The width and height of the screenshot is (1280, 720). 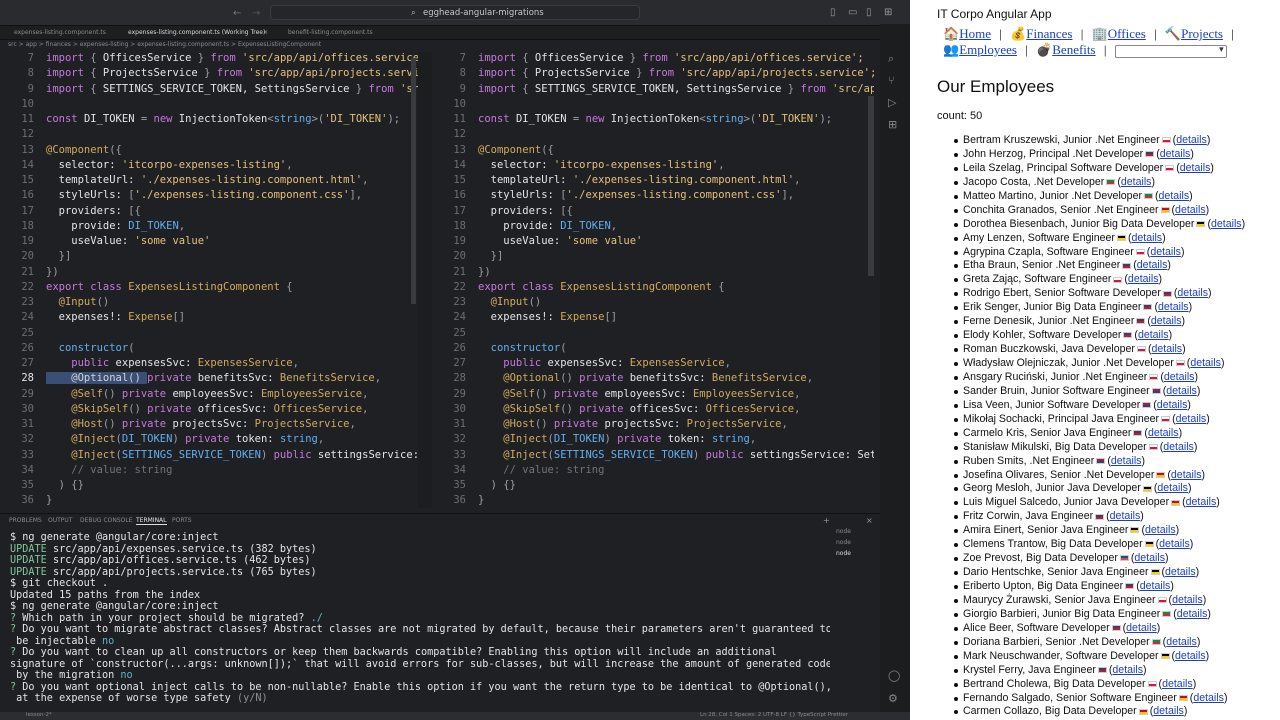 What do you see at coordinates (455, 12) in the screenshot?
I see `command-center-search: ⌕ egghead-angular-migrations` at bounding box center [455, 12].